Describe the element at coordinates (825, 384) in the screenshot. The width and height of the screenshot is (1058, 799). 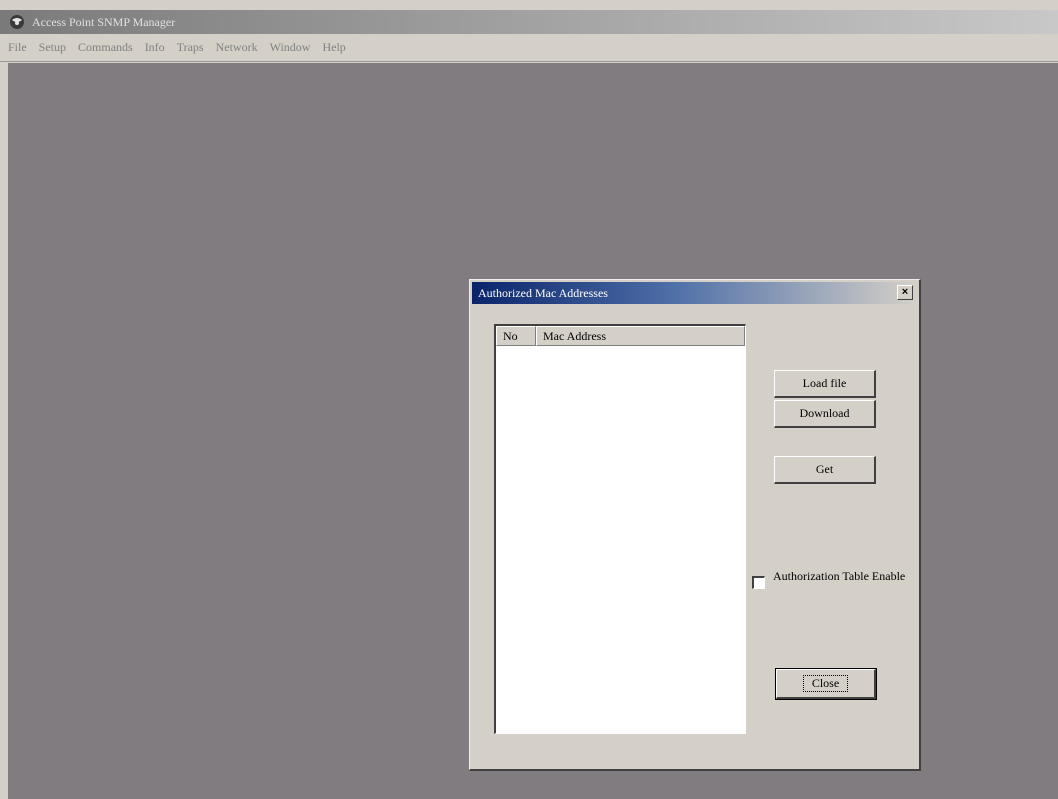
I see `load-file-button: Load file` at that location.